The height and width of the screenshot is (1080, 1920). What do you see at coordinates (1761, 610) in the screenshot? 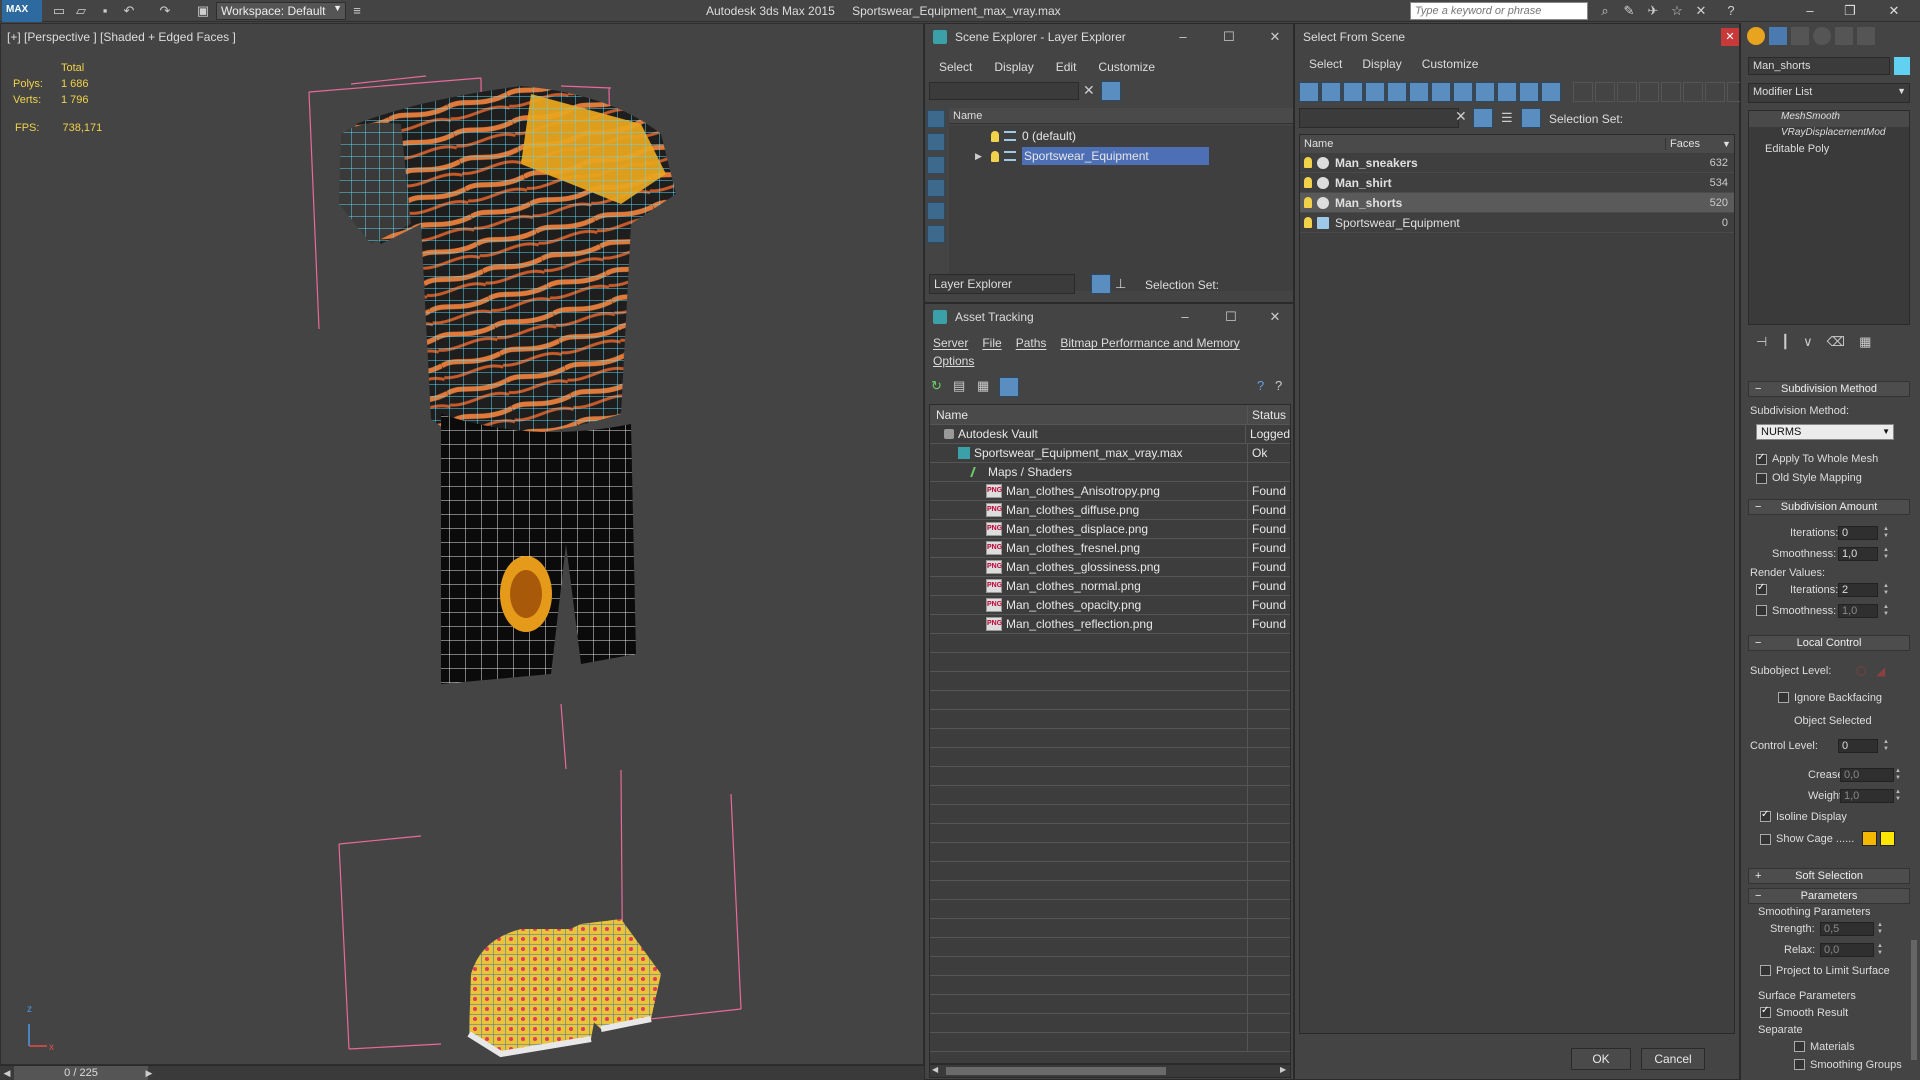
I see `render-smoothness-checkbox` at bounding box center [1761, 610].